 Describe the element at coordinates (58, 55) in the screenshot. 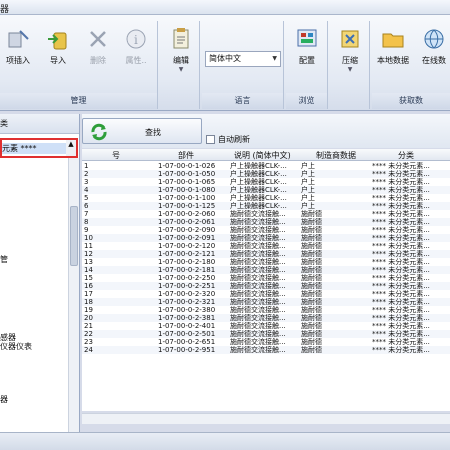

I see `import-button: 导入` at that location.